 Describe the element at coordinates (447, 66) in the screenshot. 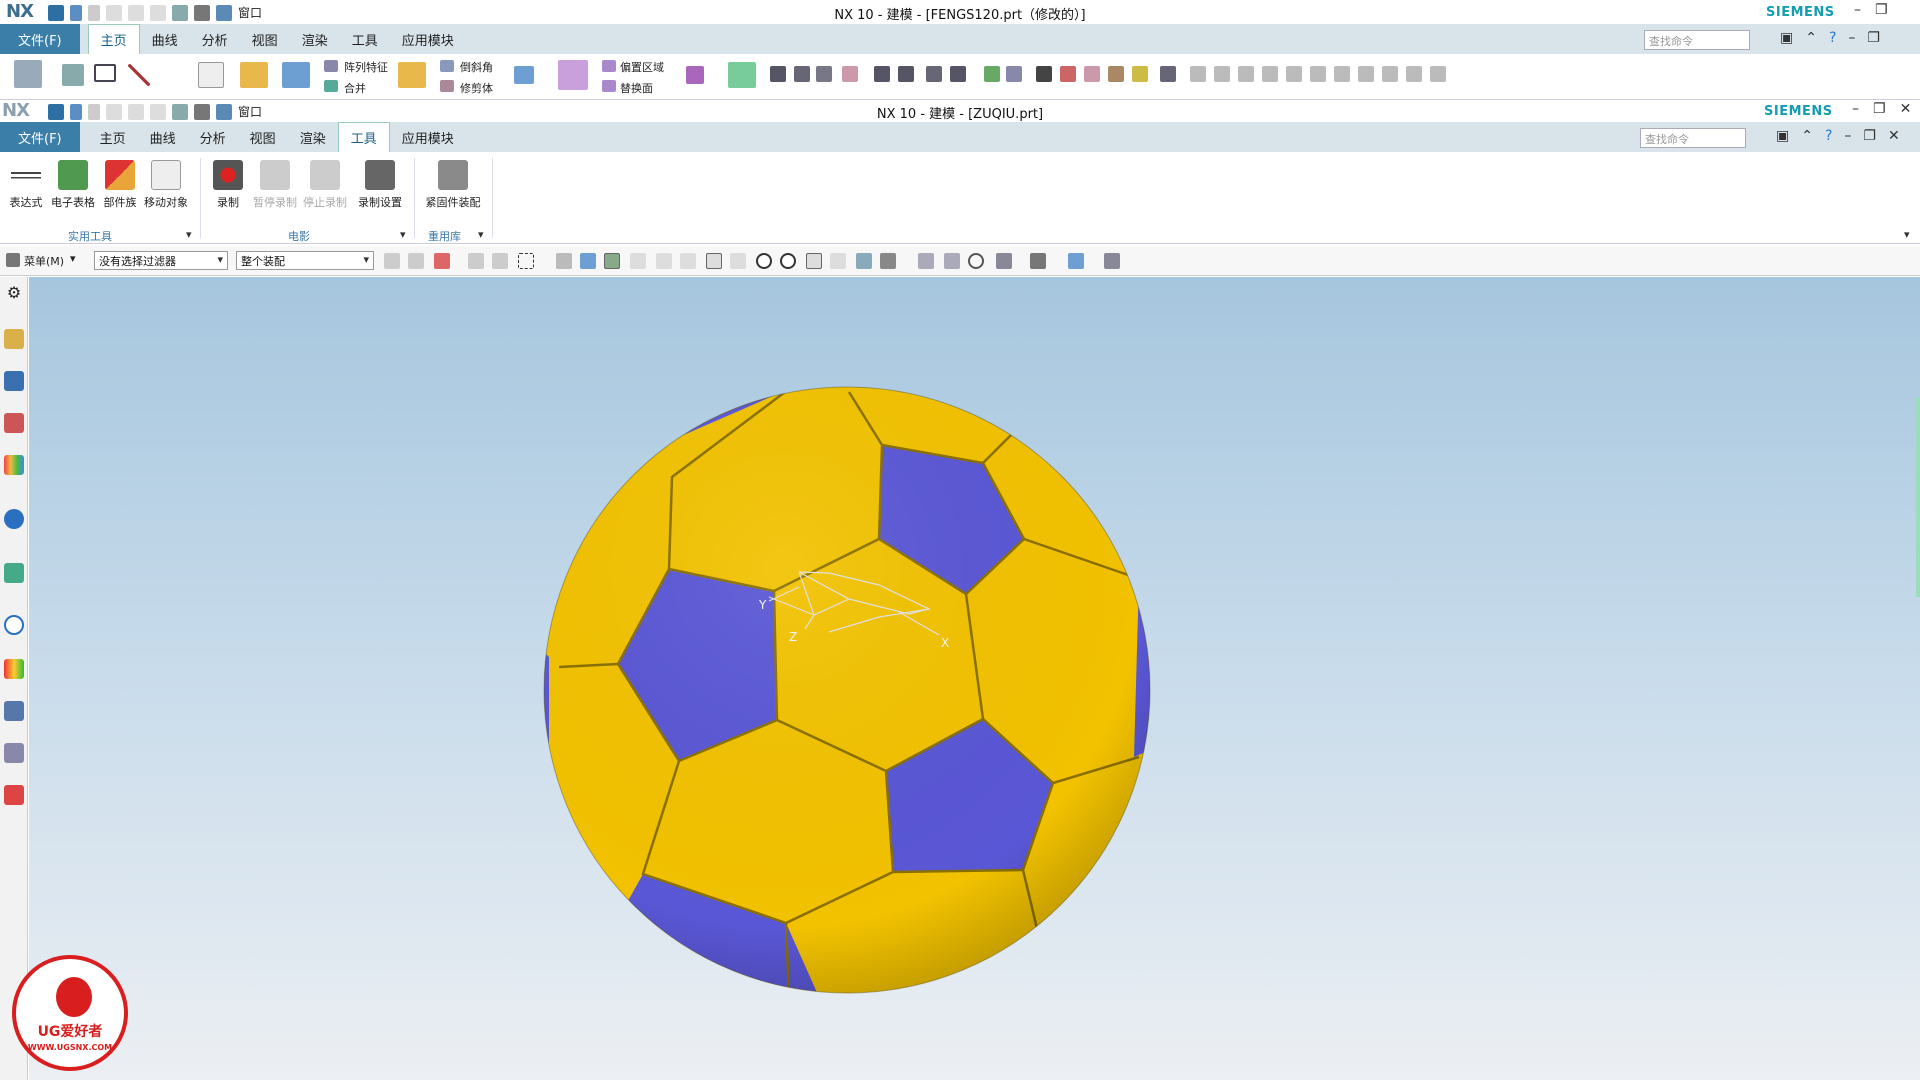

I see `chamfer-icon` at that location.